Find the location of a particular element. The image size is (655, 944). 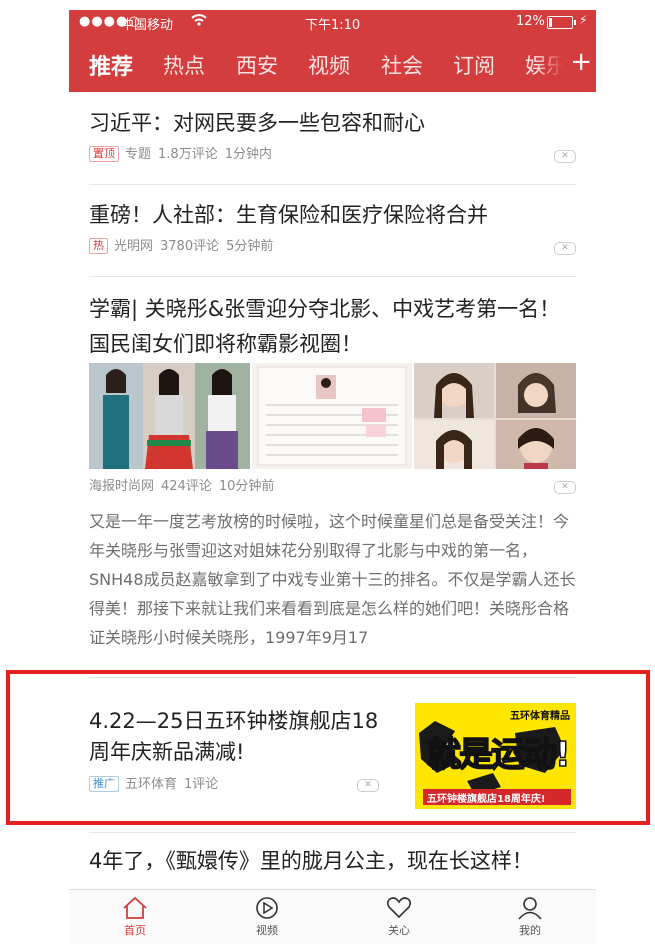

news-title: 习近平：对网民要多一些包容和耐心 is located at coordinates (332, 123).